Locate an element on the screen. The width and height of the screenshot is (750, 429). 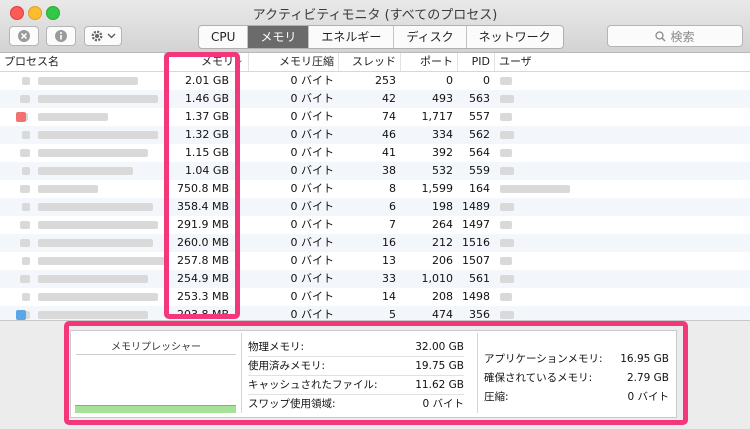
column-header-user: ユーザ is located at coordinates (622, 62).